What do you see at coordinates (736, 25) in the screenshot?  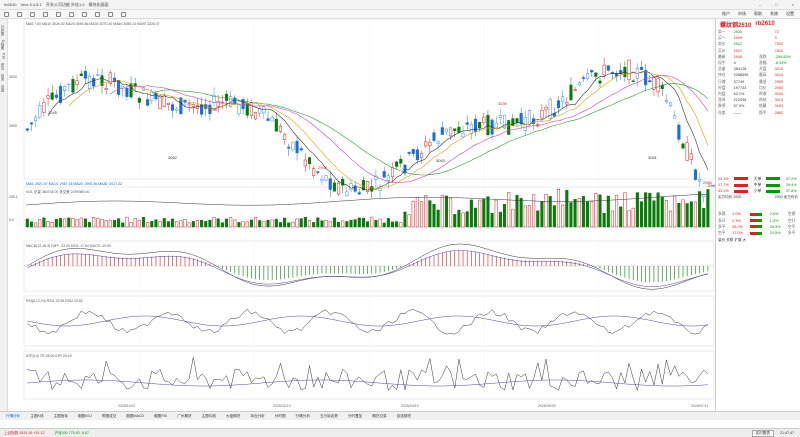 I see `contract-name: 螺纹钢2610` at bounding box center [736, 25].